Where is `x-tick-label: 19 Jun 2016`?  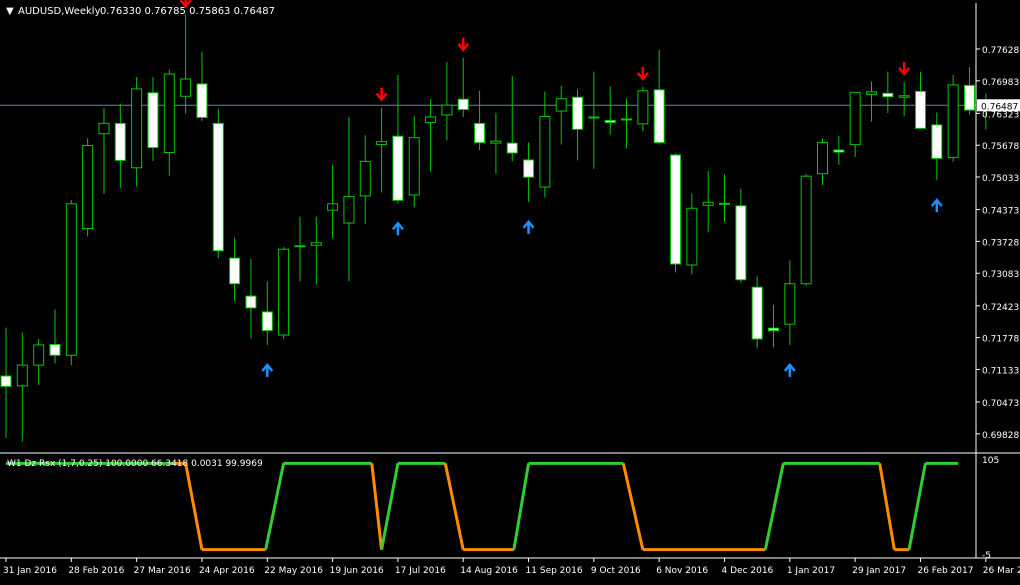
x-tick-label: 19 Jun 2016 is located at coordinates (357, 571).